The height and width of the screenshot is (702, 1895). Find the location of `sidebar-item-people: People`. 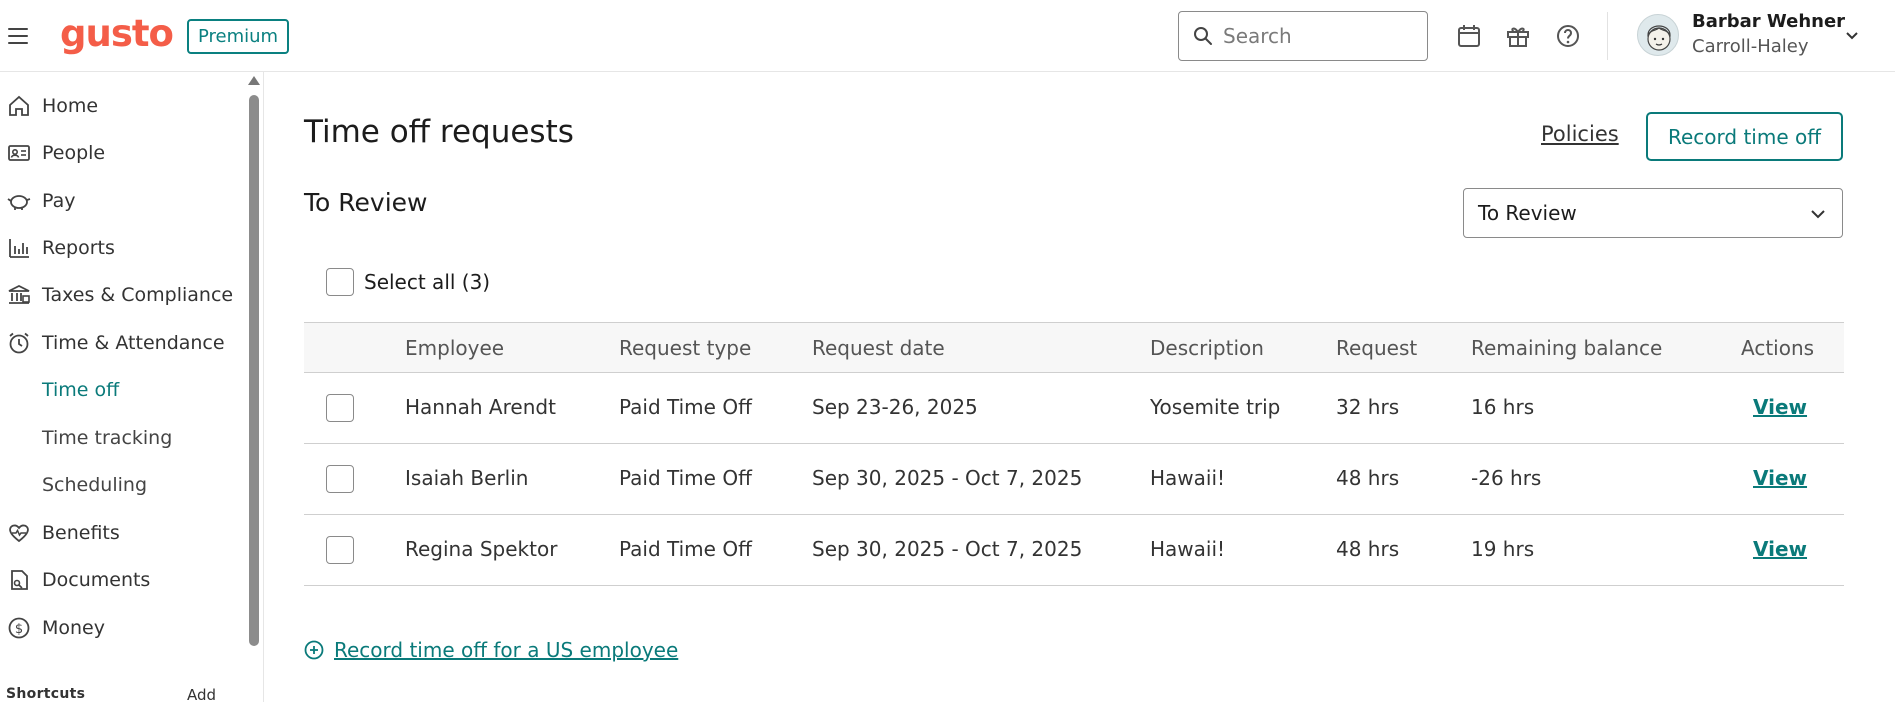

sidebar-item-people: People is located at coordinates (120, 153).